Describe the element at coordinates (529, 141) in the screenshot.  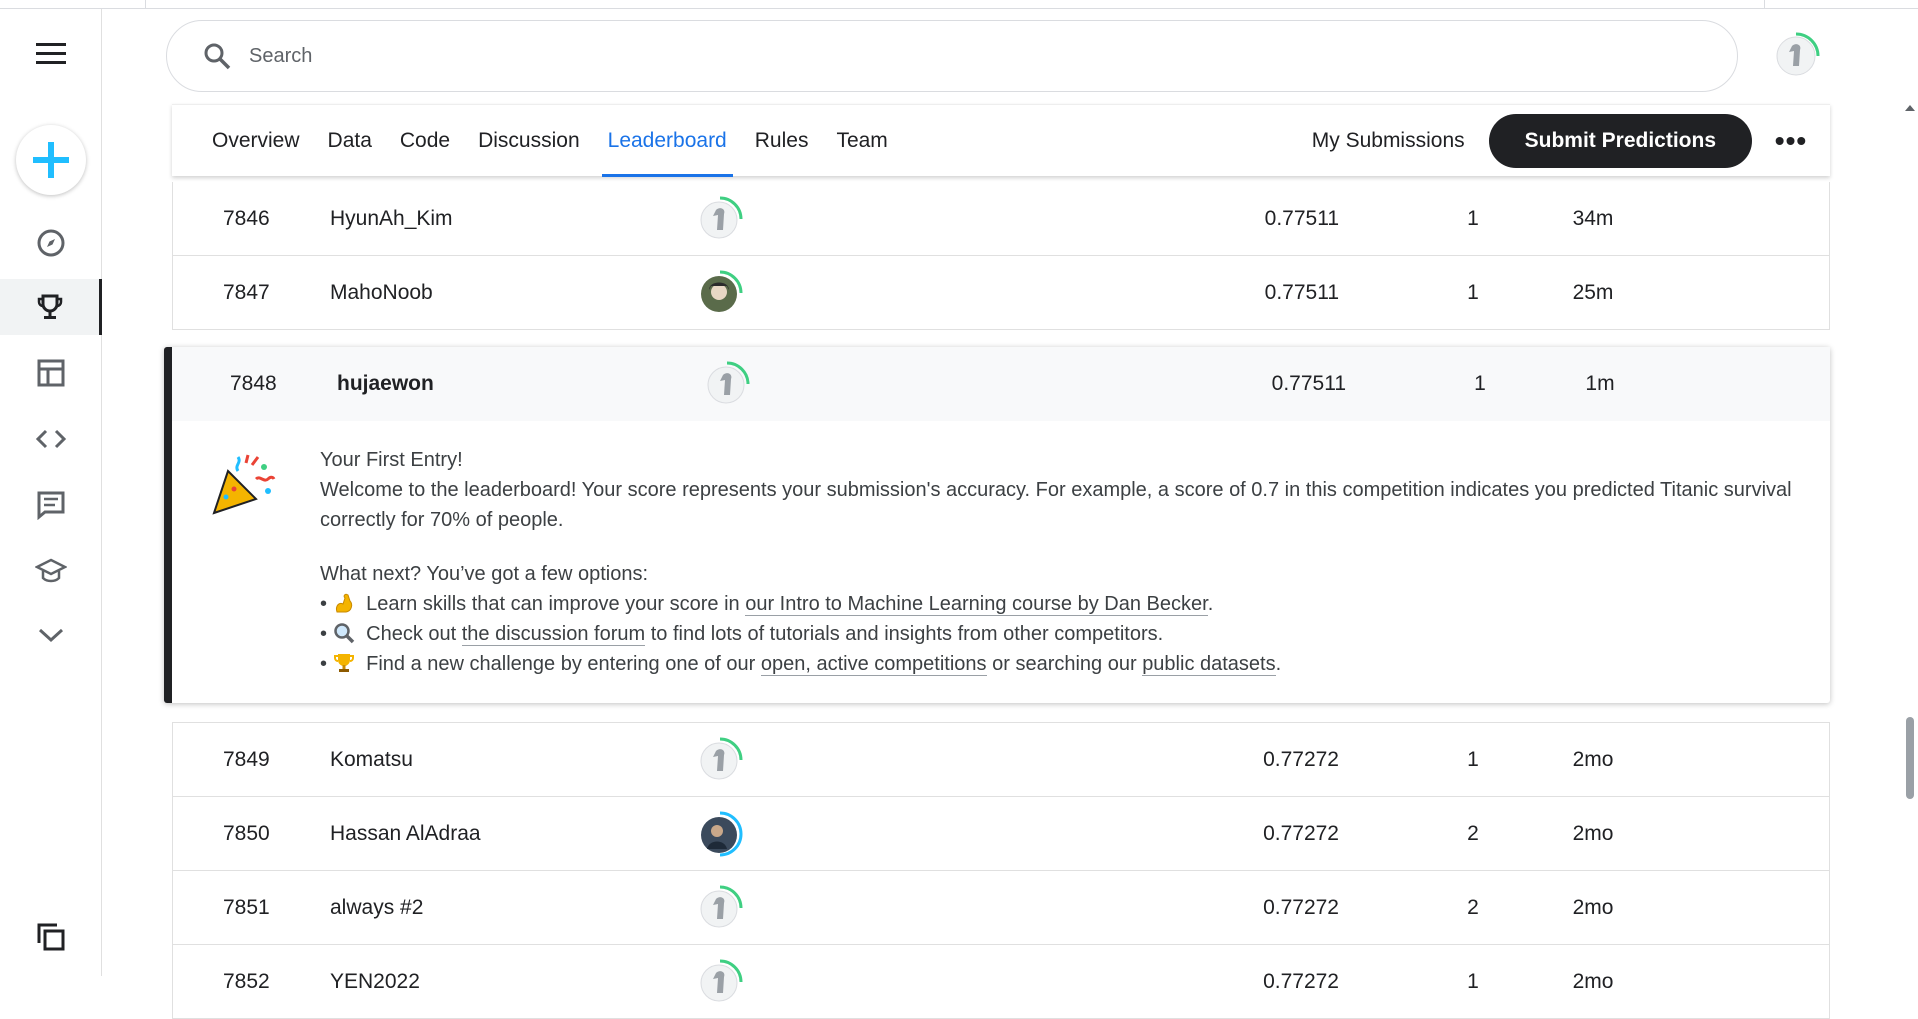
I see `tab-discussion: Discussion` at that location.